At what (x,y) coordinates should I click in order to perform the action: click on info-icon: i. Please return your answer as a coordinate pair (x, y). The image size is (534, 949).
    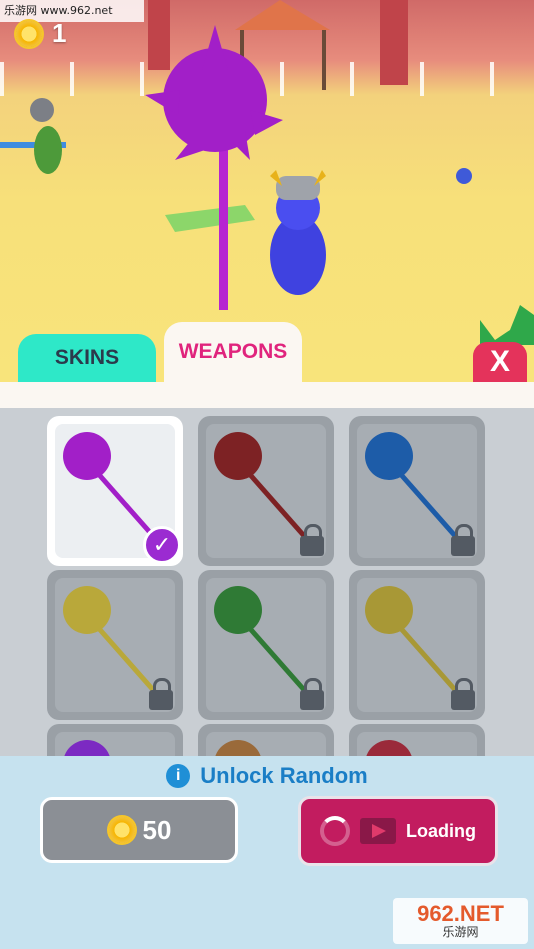
    Looking at the image, I should click on (178, 776).